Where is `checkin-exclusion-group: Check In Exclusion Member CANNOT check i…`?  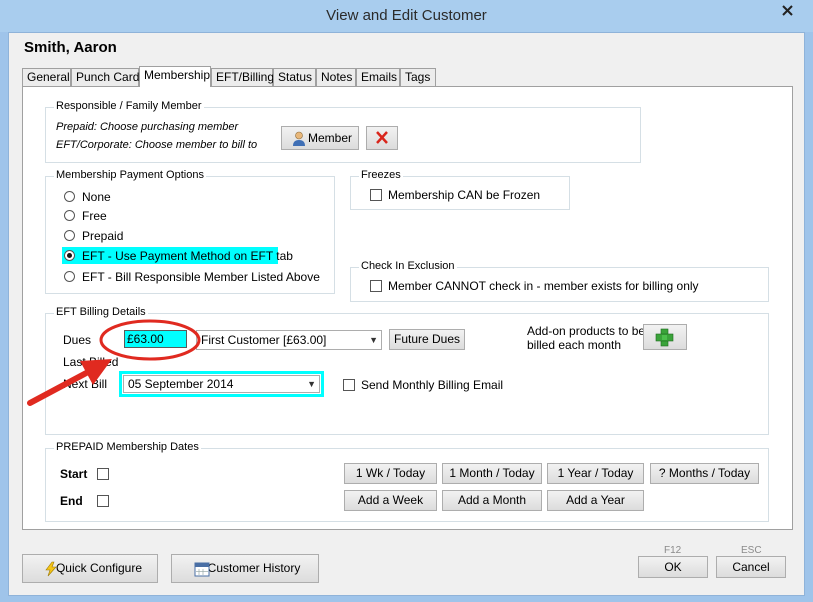
checkin-exclusion-group: Check In Exclusion Member CANNOT check i… is located at coordinates (559, 281).